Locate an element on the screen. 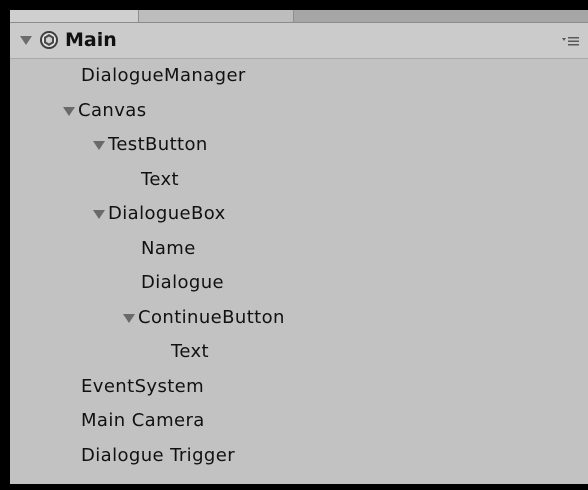 This screenshot has width=588, height=490. hierarchy-item-label: Canvas is located at coordinates (112, 110).